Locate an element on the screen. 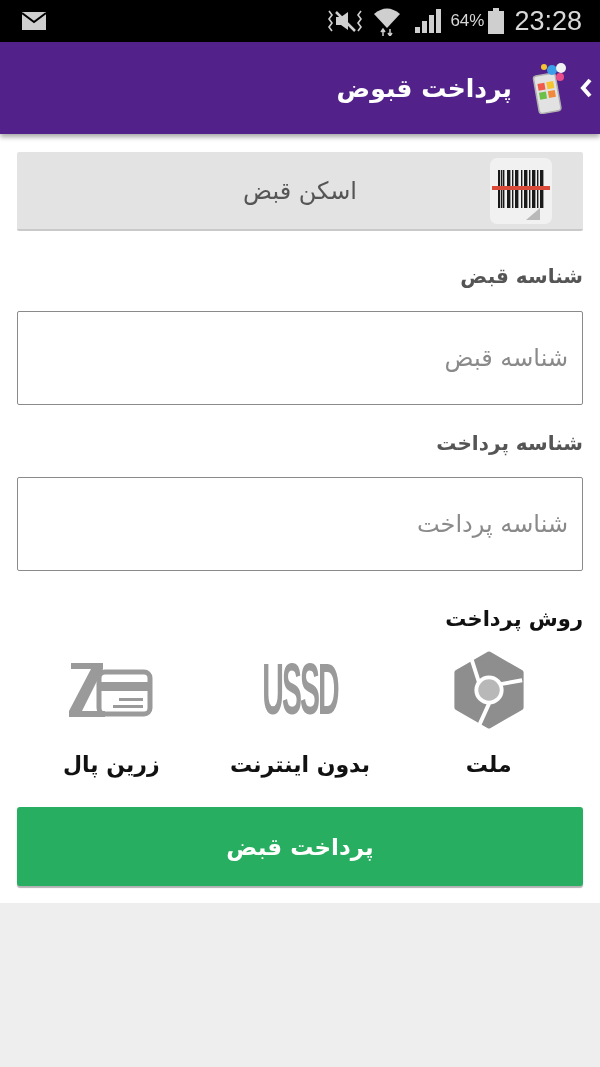 This screenshot has height=1067, width=600. payment-option: زرین پال is located at coordinates (111, 716).